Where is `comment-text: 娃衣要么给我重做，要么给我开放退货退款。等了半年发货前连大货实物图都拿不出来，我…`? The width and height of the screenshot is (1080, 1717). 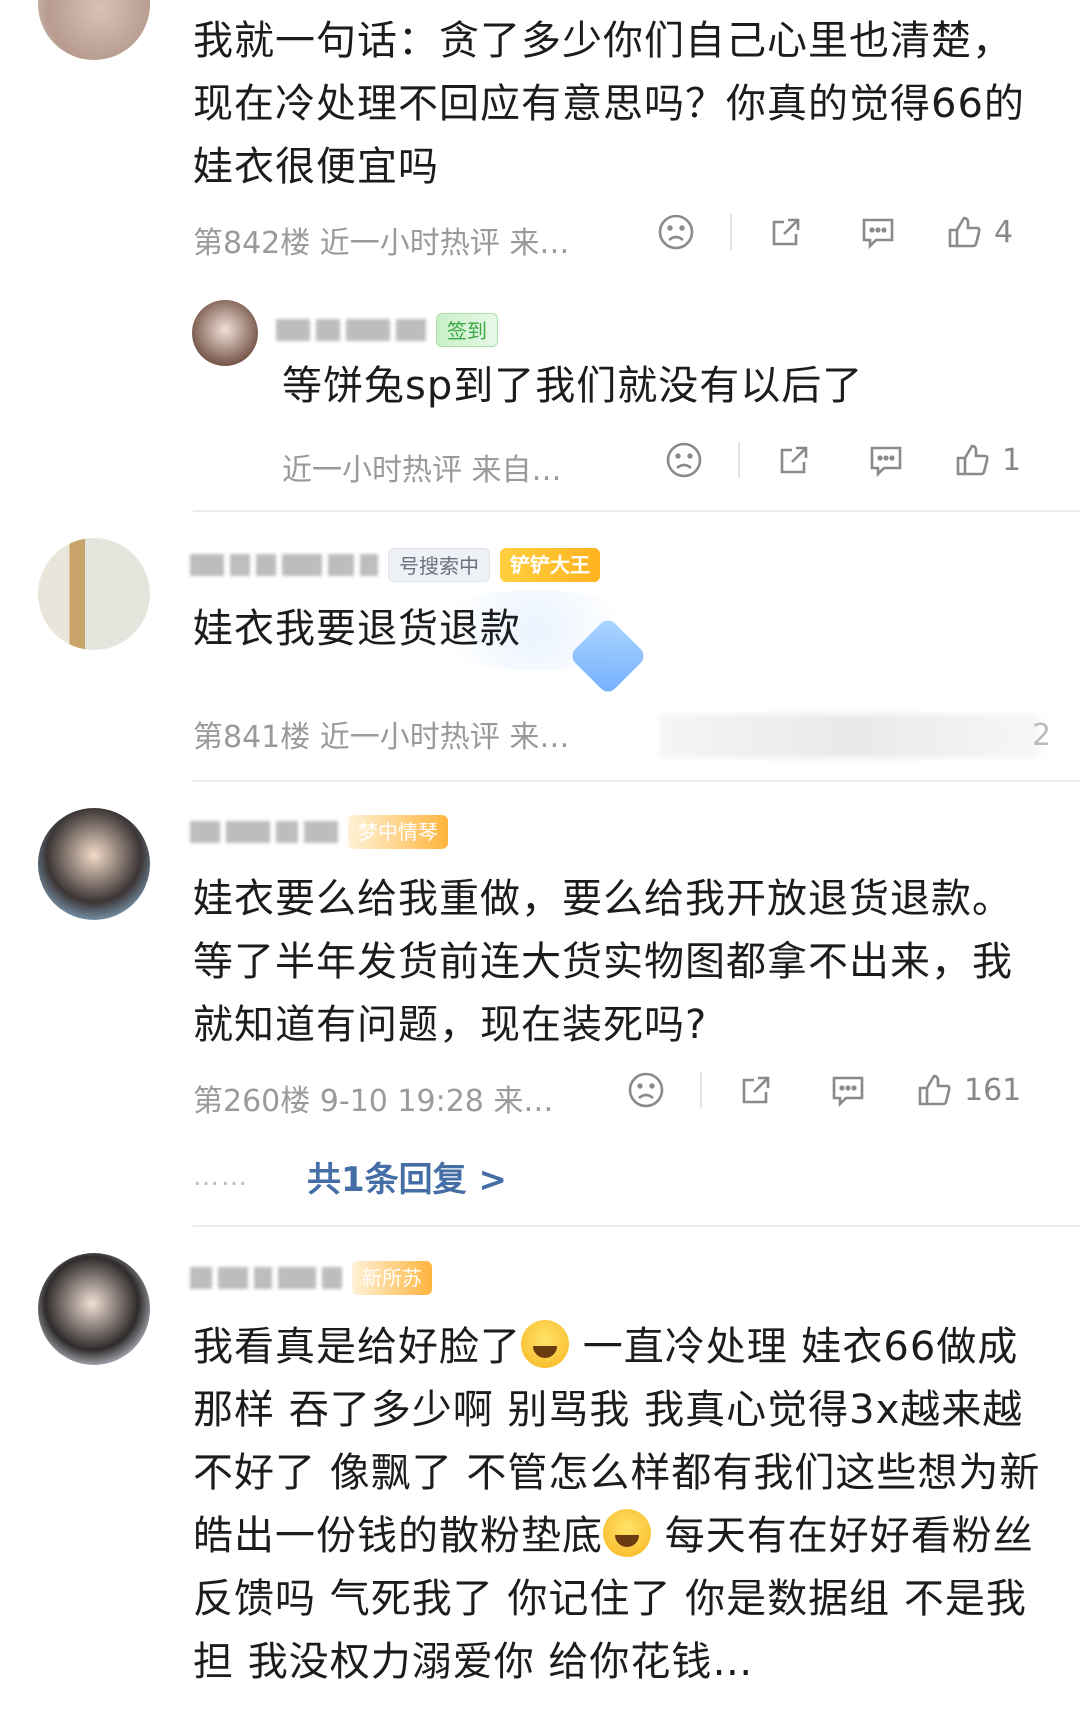
comment-text: 娃衣要么给我重做，要么给我开放退货退款。等了半年发货前连大货实物图都拿不出来，我… is located at coordinates (603, 962).